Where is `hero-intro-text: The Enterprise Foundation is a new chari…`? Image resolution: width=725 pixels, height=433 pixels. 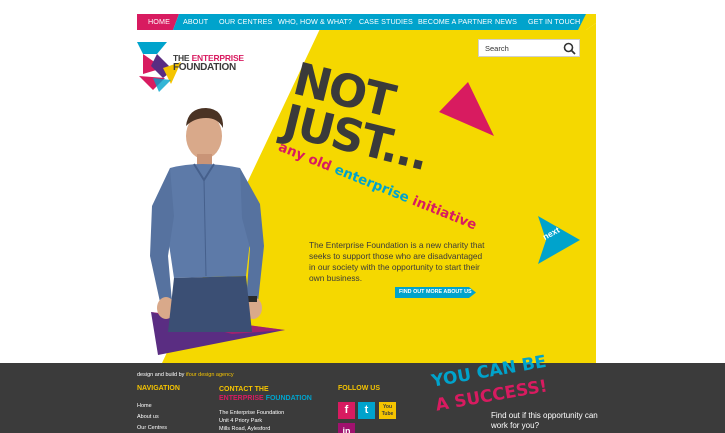
hero-intro-text: The Enterprise Foundation is a new chari… is located at coordinates (397, 261).